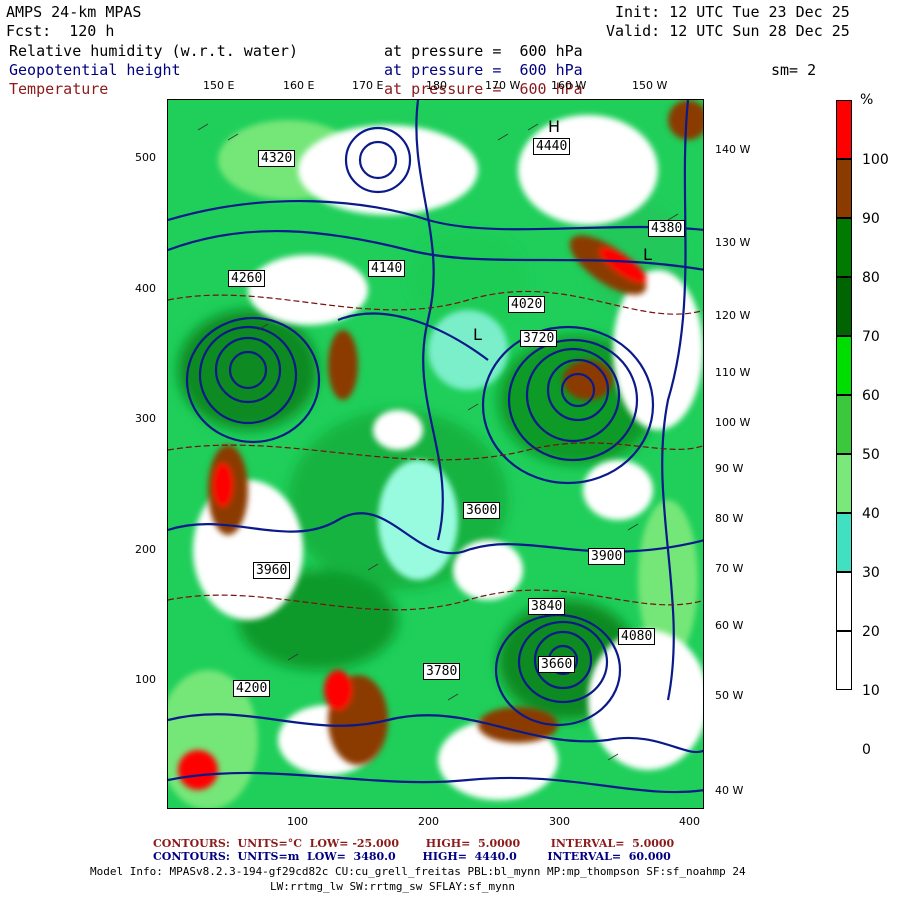 This screenshot has height=900, width=900. Describe the element at coordinates (637, 636) in the screenshot. I see `height-label: 4080` at that location.